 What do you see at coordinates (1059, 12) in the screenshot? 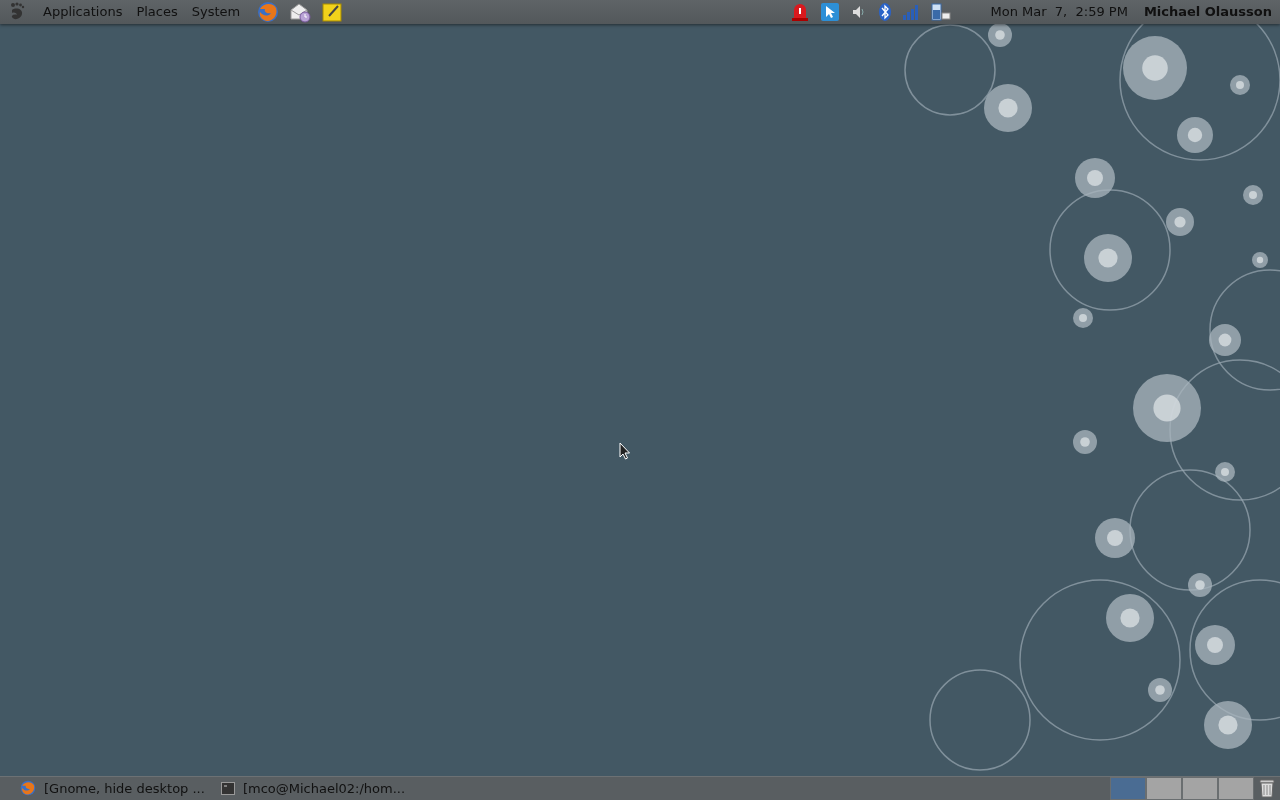
I see `clock: Mon Mar 7, 2:59 PM` at bounding box center [1059, 12].